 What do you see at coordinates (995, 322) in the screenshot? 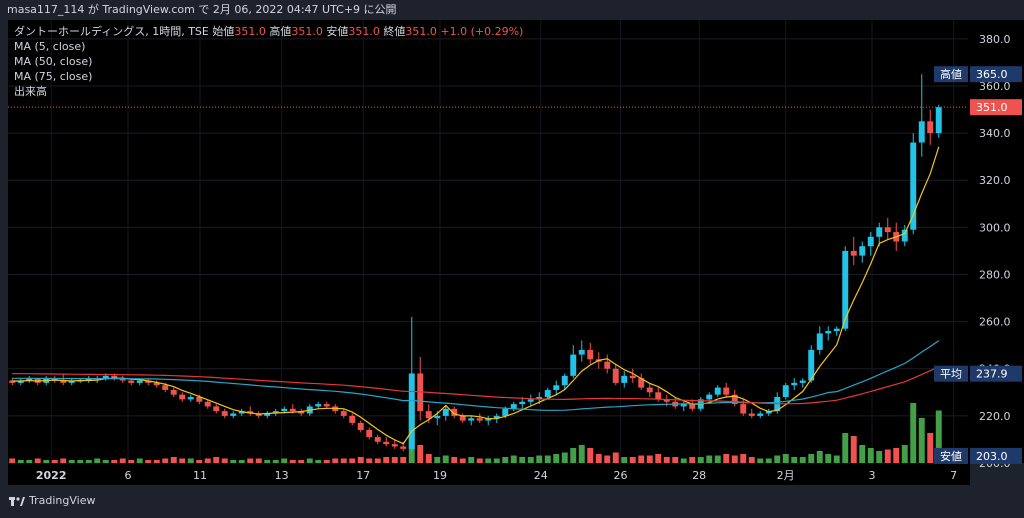
I see `price-tick-label: 260.0` at bounding box center [995, 322].